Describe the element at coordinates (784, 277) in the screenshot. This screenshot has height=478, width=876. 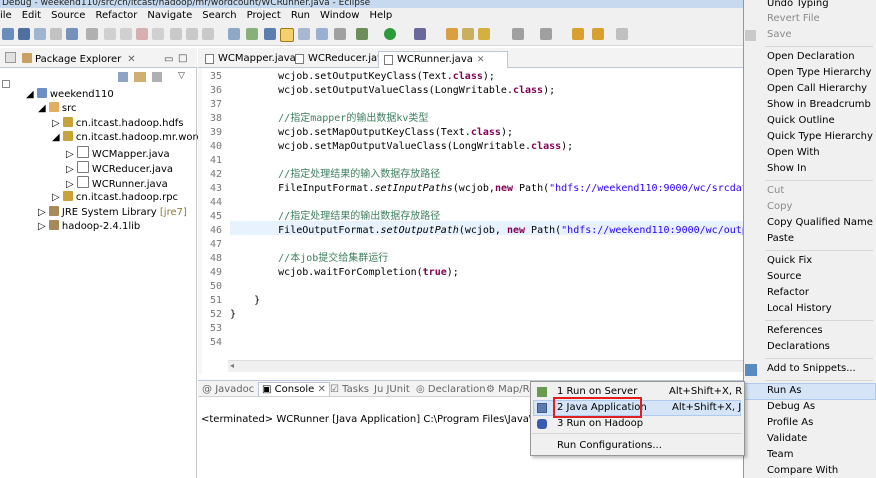
I see `menu-item-source: Source` at that location.